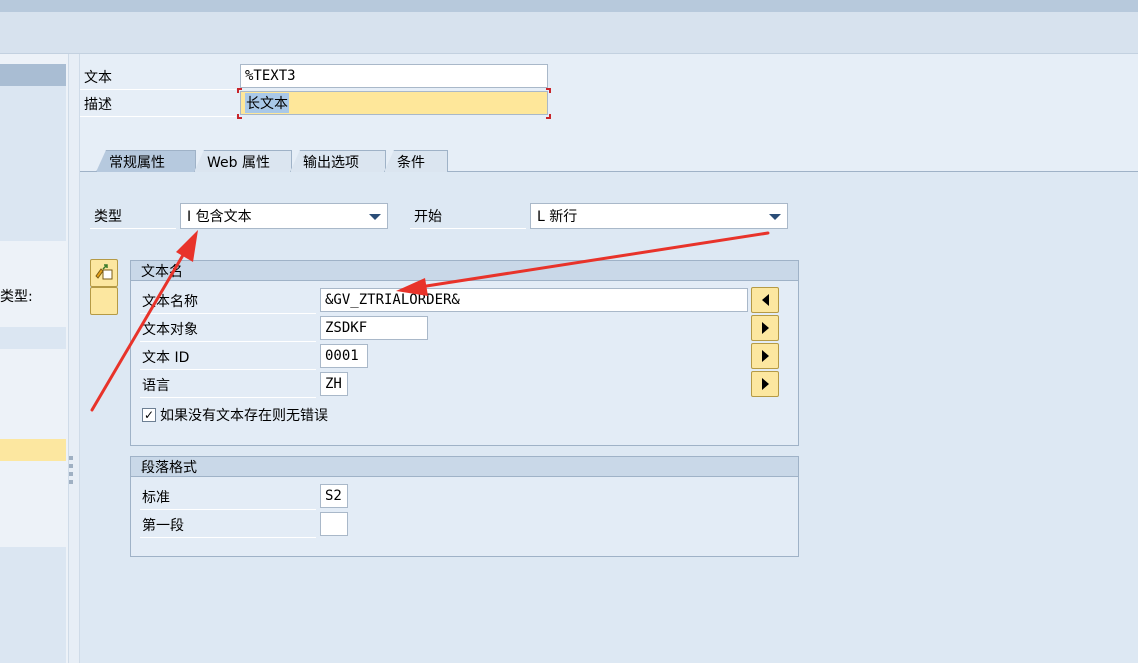  I want to click on tab-output-options: 输出选项, so click(338, 161).